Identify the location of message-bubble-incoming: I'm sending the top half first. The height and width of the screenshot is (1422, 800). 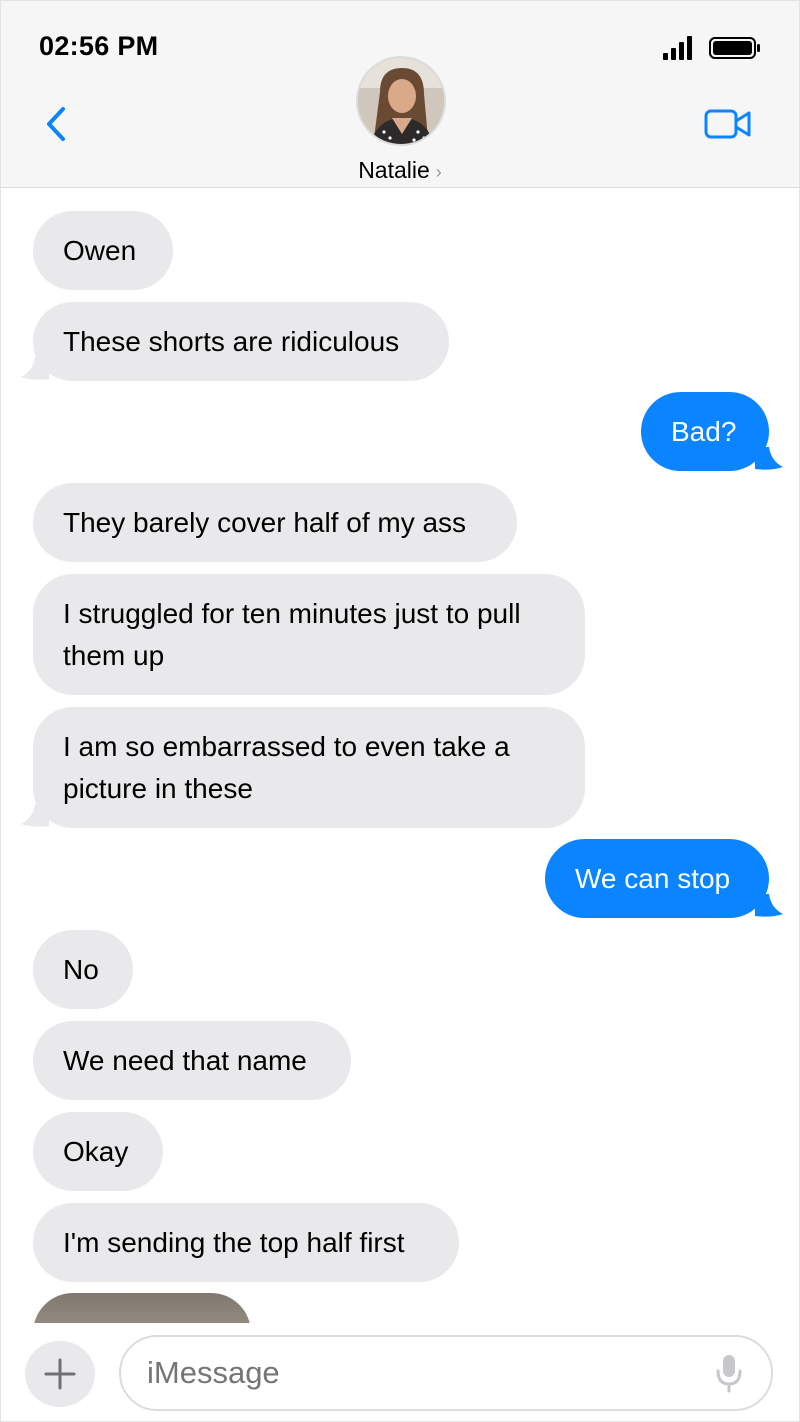
(246, 1242).